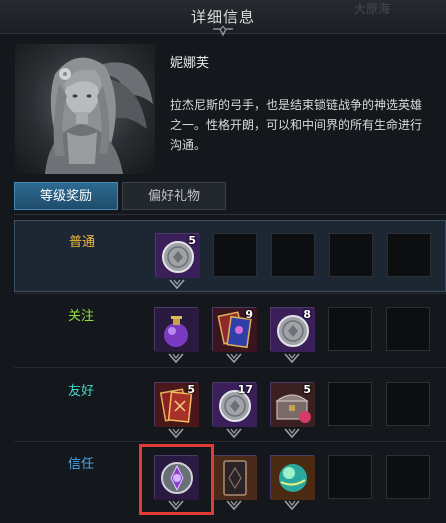  What do you see at coordinates (66, 196) in the screenshot?
I see `tab-level-rewards: 等级奖励` at bounding box center [66, 196].